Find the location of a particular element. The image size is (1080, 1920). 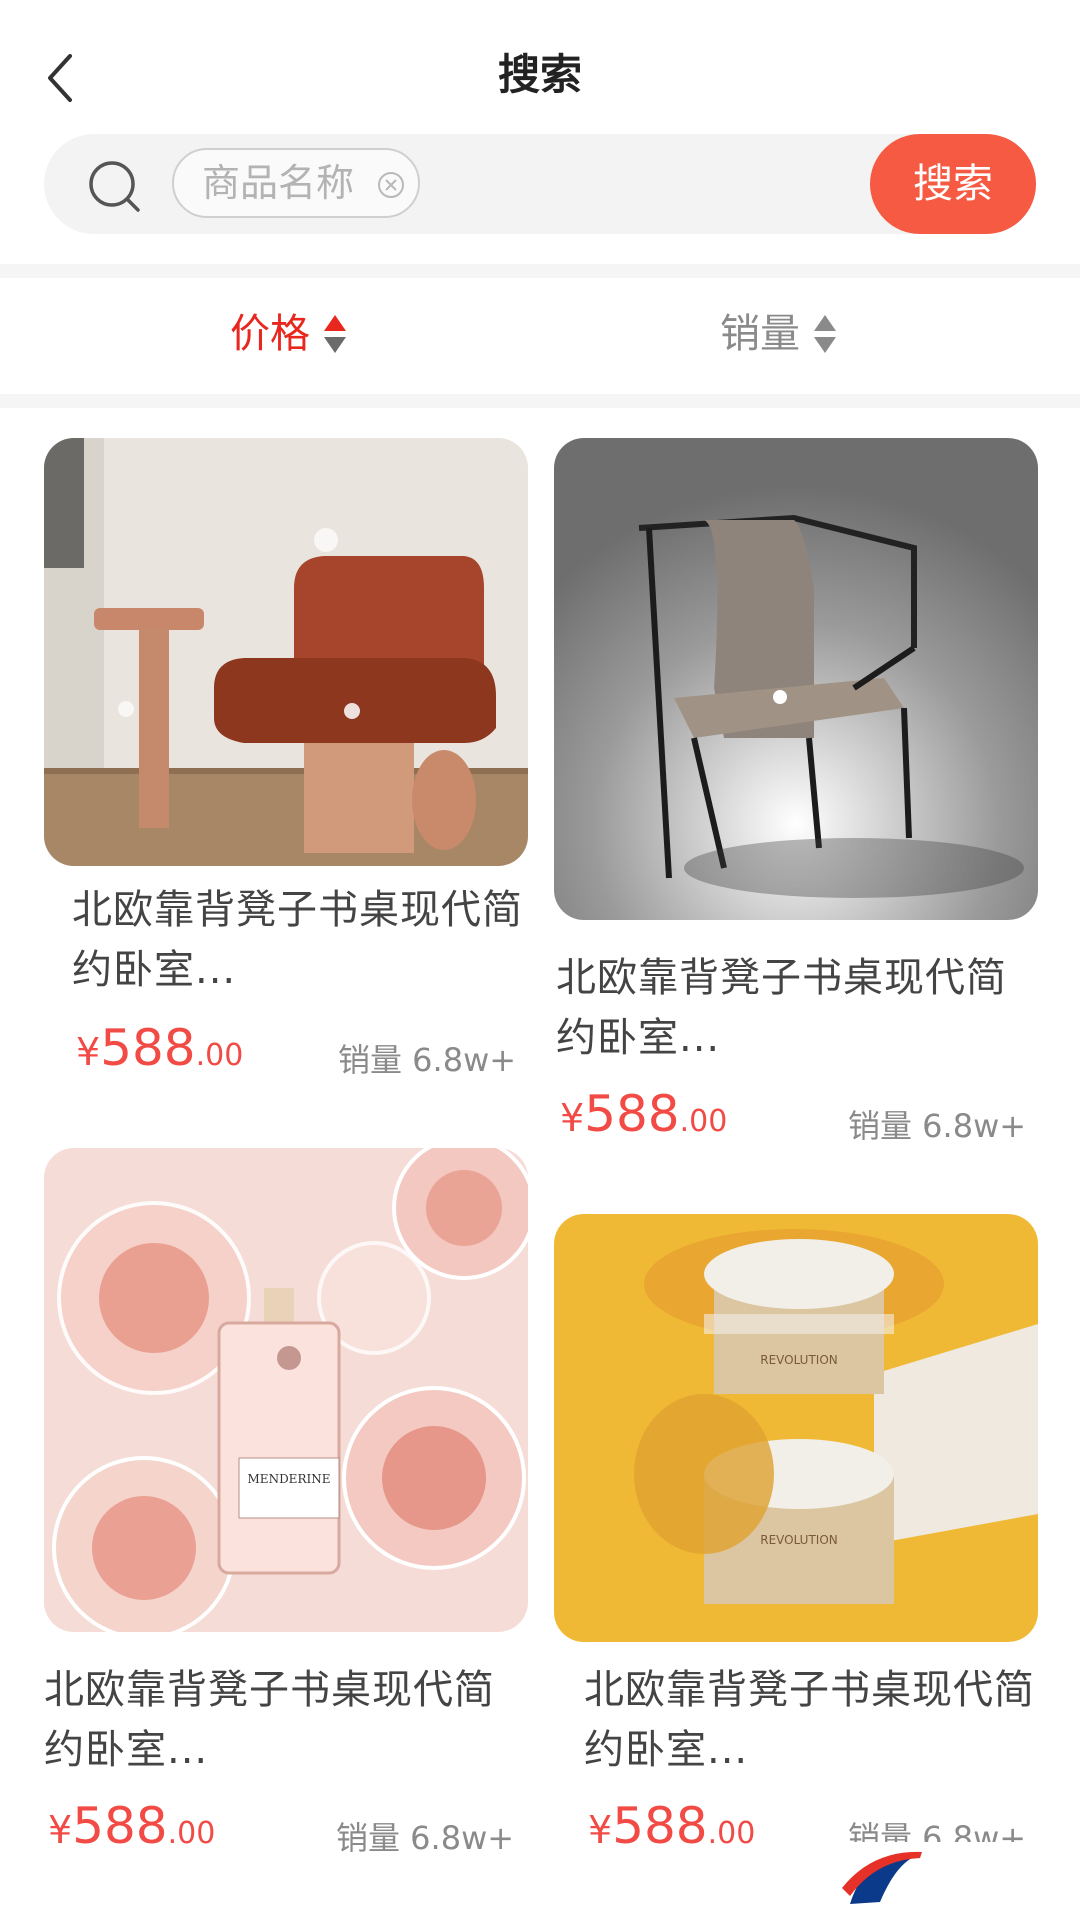

sort-tab-sales-label: 销量 is located at coordinates (760, 334).